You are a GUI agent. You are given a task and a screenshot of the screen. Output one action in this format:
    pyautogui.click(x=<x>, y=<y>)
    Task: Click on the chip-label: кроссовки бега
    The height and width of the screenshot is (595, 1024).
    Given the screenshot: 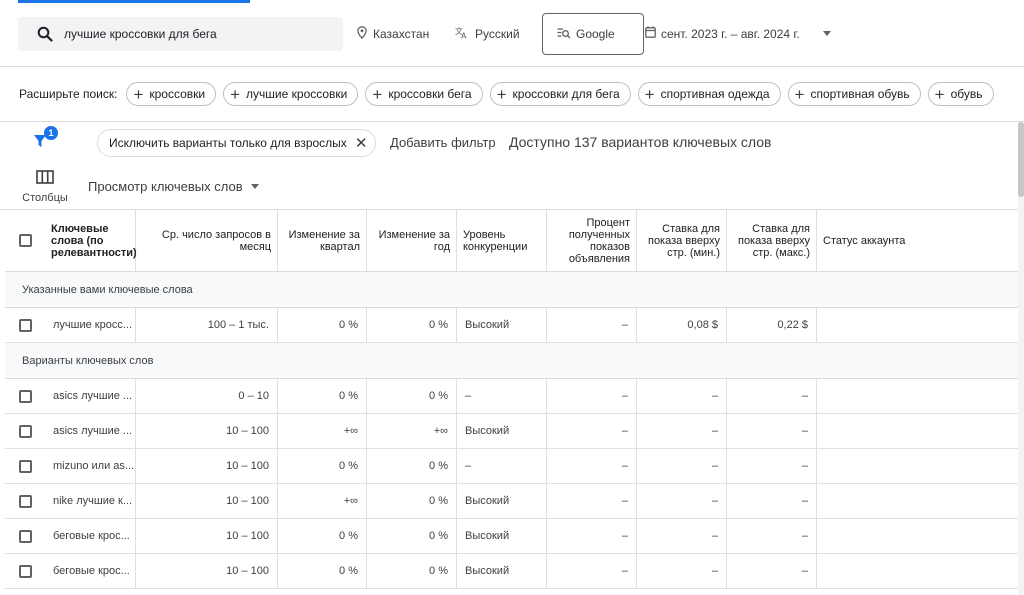 What is the action you would take?
    pyautogui.click(x=430, y=94)
    